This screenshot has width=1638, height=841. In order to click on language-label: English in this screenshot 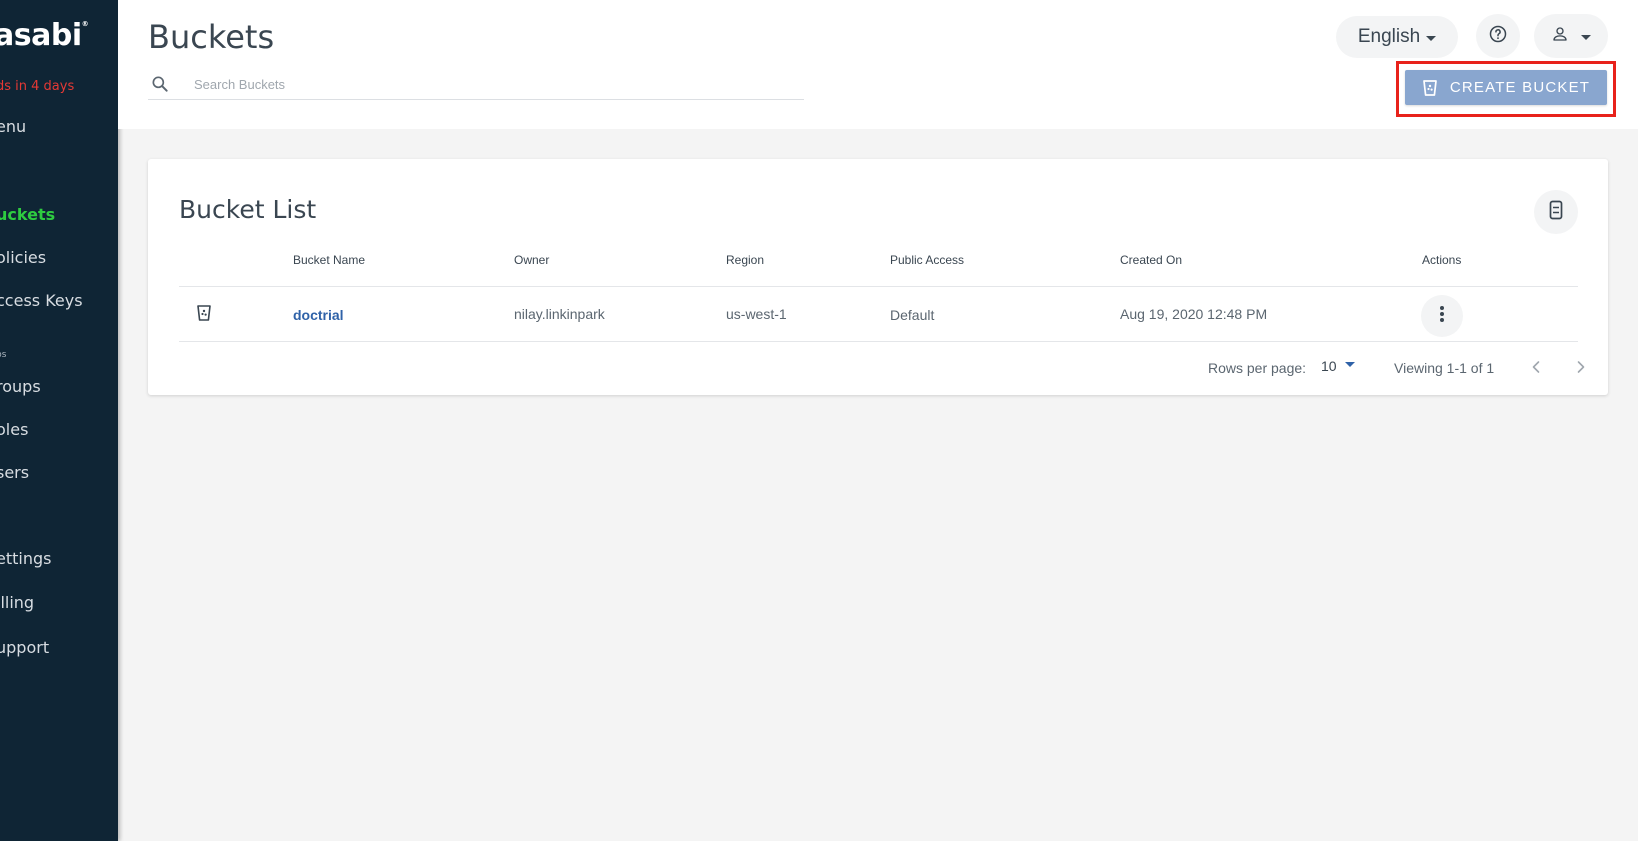, I will do `click(1389, 36)`.